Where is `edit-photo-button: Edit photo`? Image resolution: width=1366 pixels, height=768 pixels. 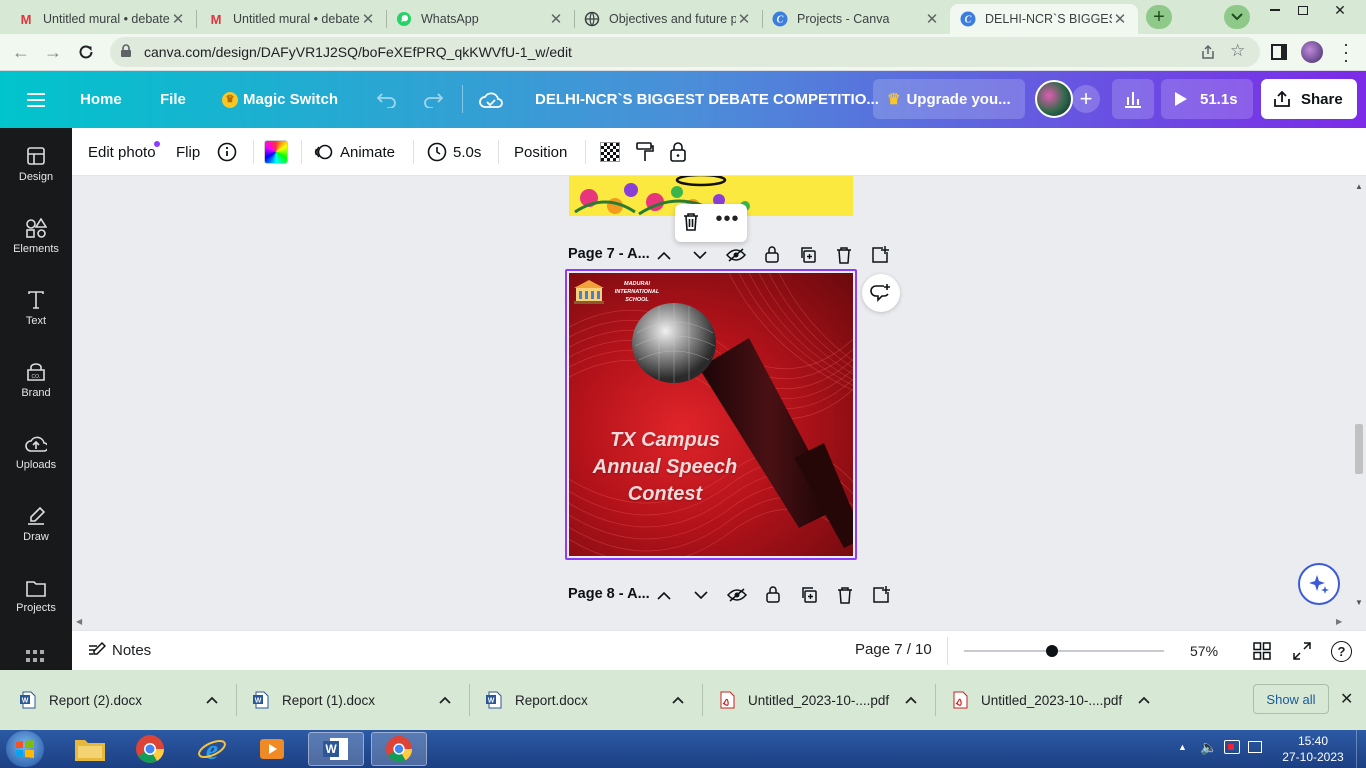
edit-photo-button: Edit photo is located at coordinates (124, 152).